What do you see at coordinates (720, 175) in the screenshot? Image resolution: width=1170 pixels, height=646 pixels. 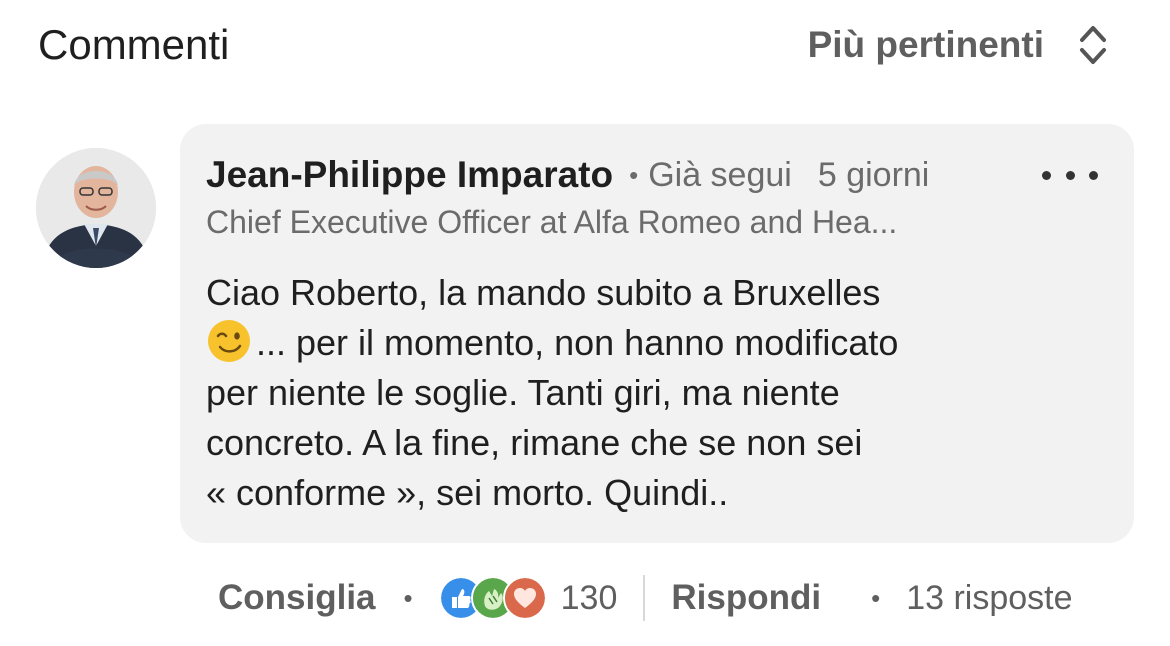 I see `follow-status: Già segui` at bounding box center [720, 175].